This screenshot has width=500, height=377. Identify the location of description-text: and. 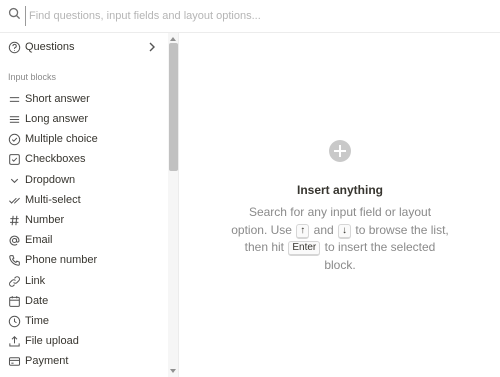
(323, 229).